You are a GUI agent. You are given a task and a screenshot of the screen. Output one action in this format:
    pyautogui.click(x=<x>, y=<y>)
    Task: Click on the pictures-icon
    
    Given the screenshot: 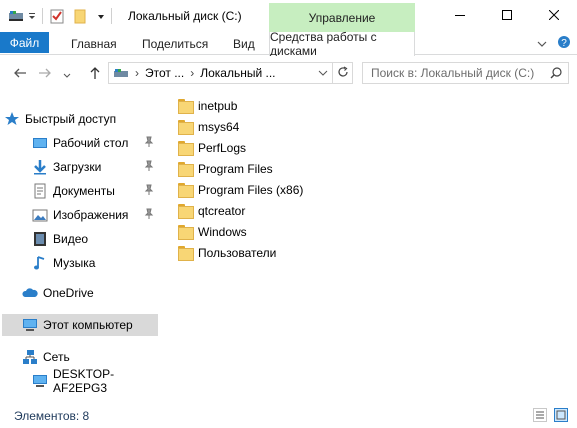 What is the action you would take?
    pyautogui.click(x=40, y=215)
    